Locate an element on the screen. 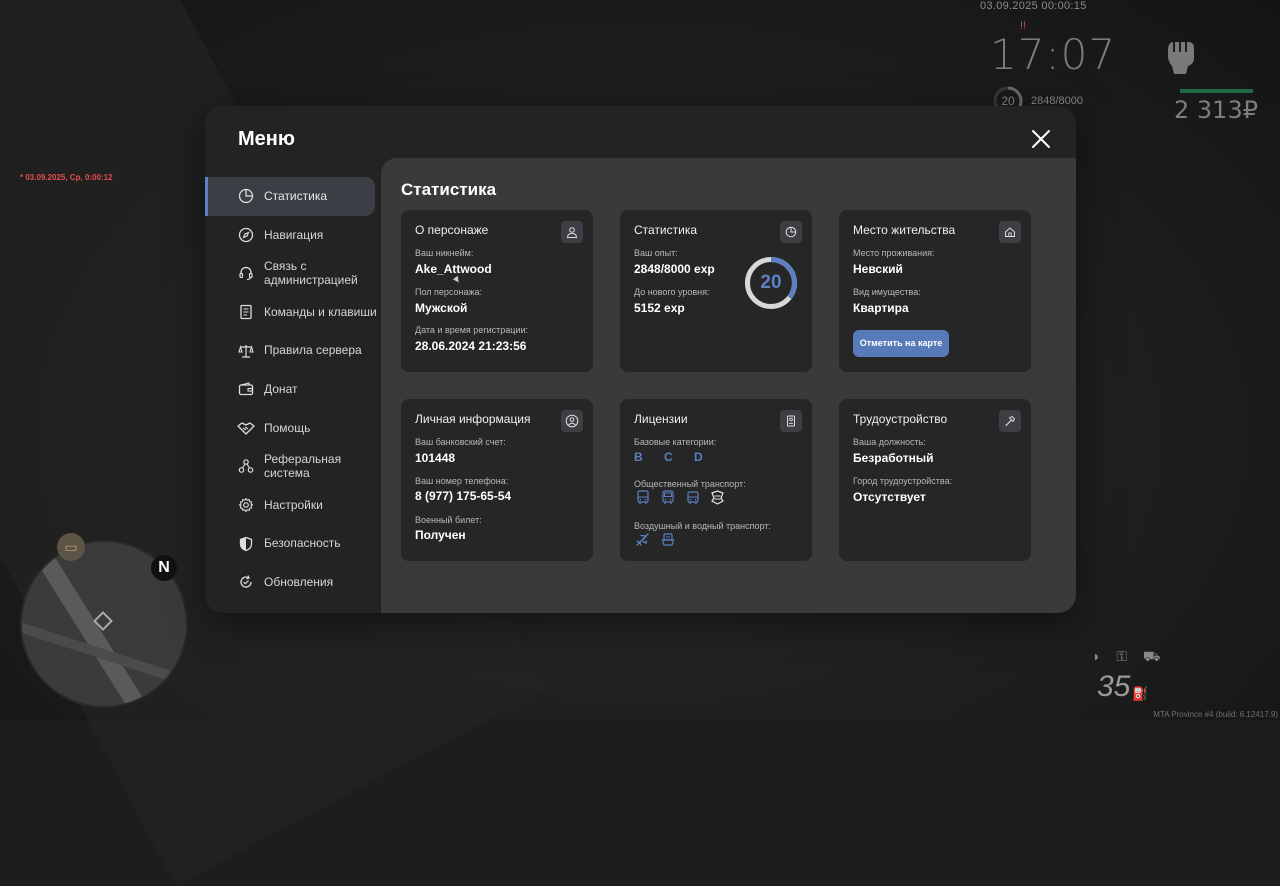  air-water-transport-icons is located at coordinates (655, 539).